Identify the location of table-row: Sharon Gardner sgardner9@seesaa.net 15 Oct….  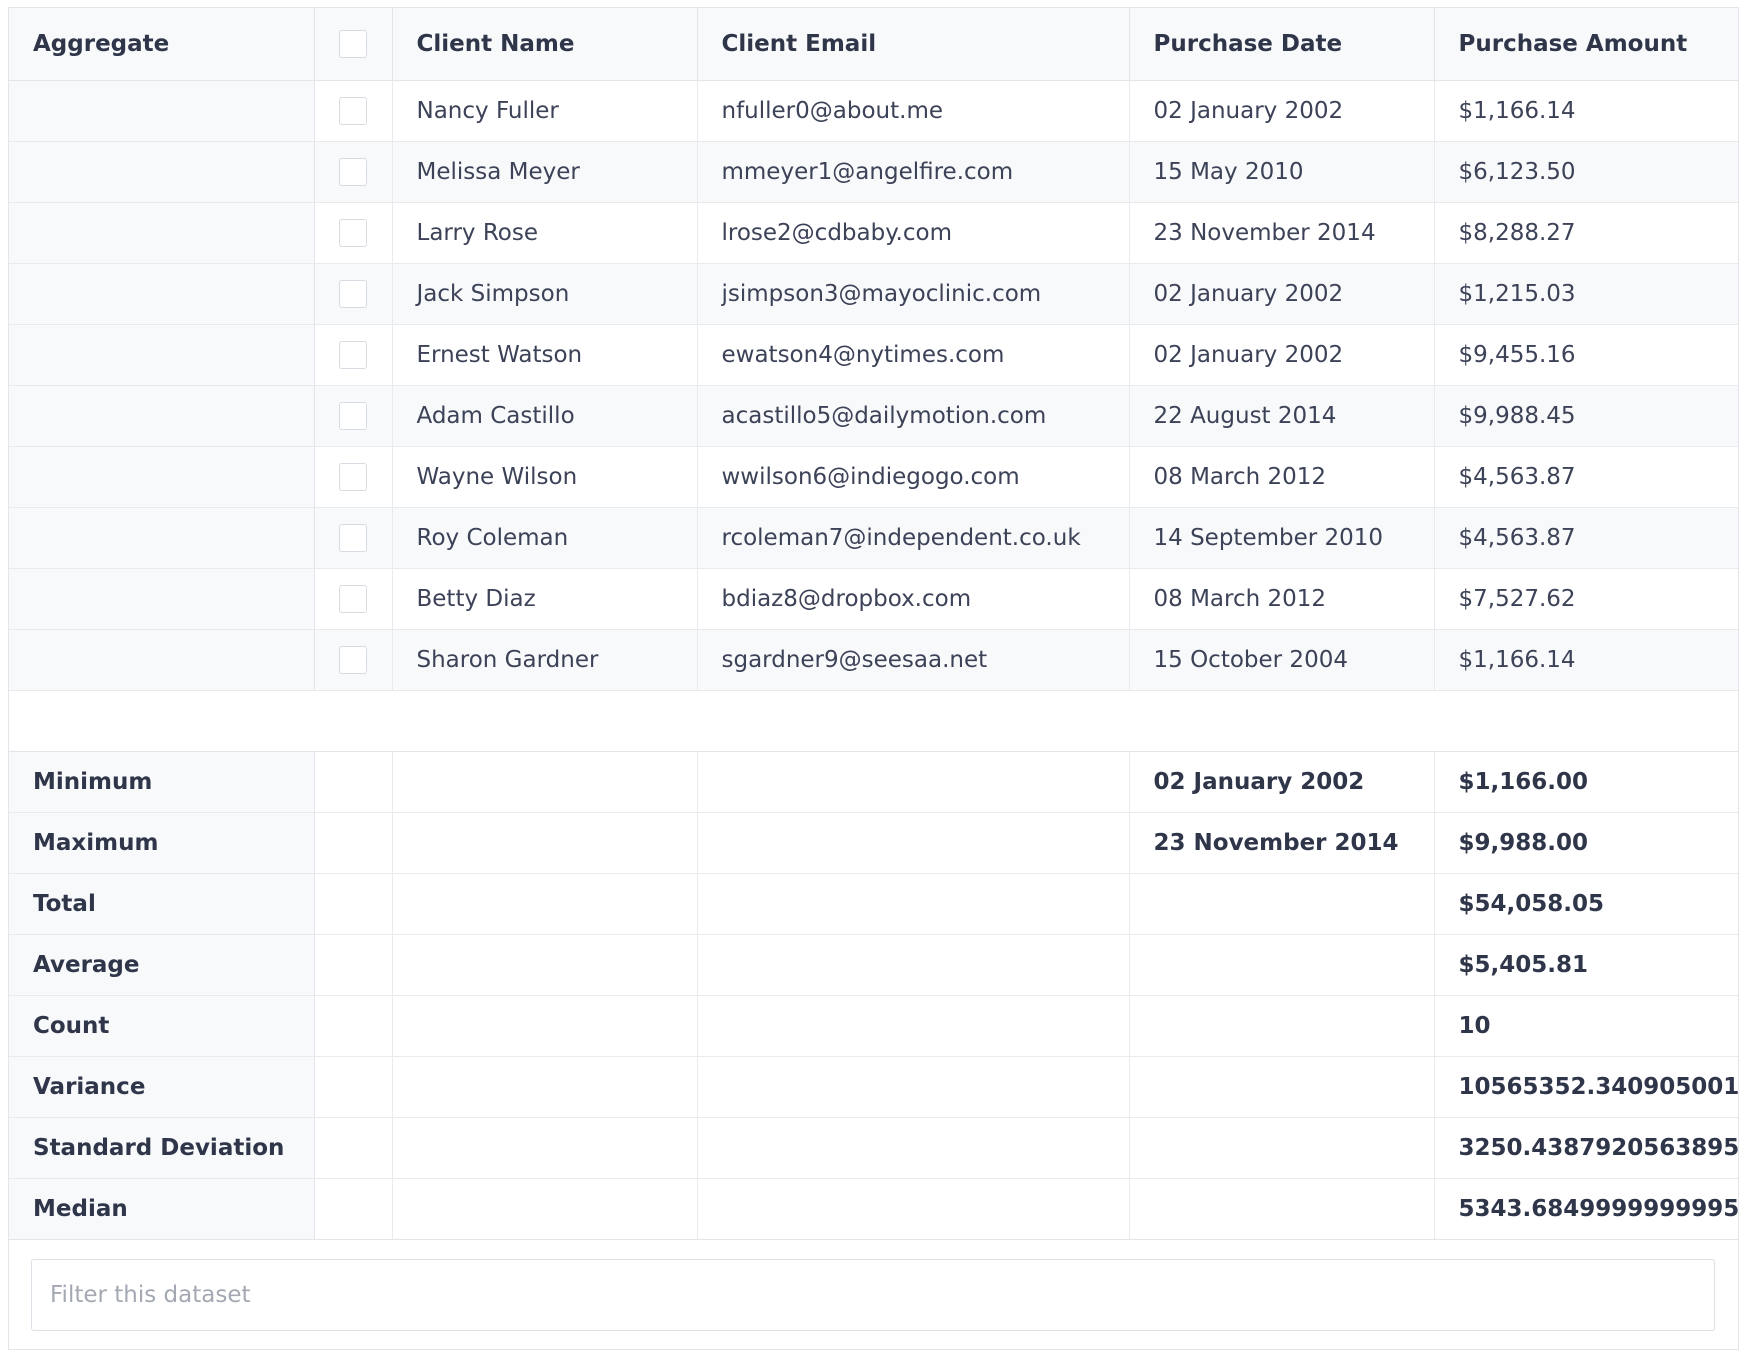
(873, 660).